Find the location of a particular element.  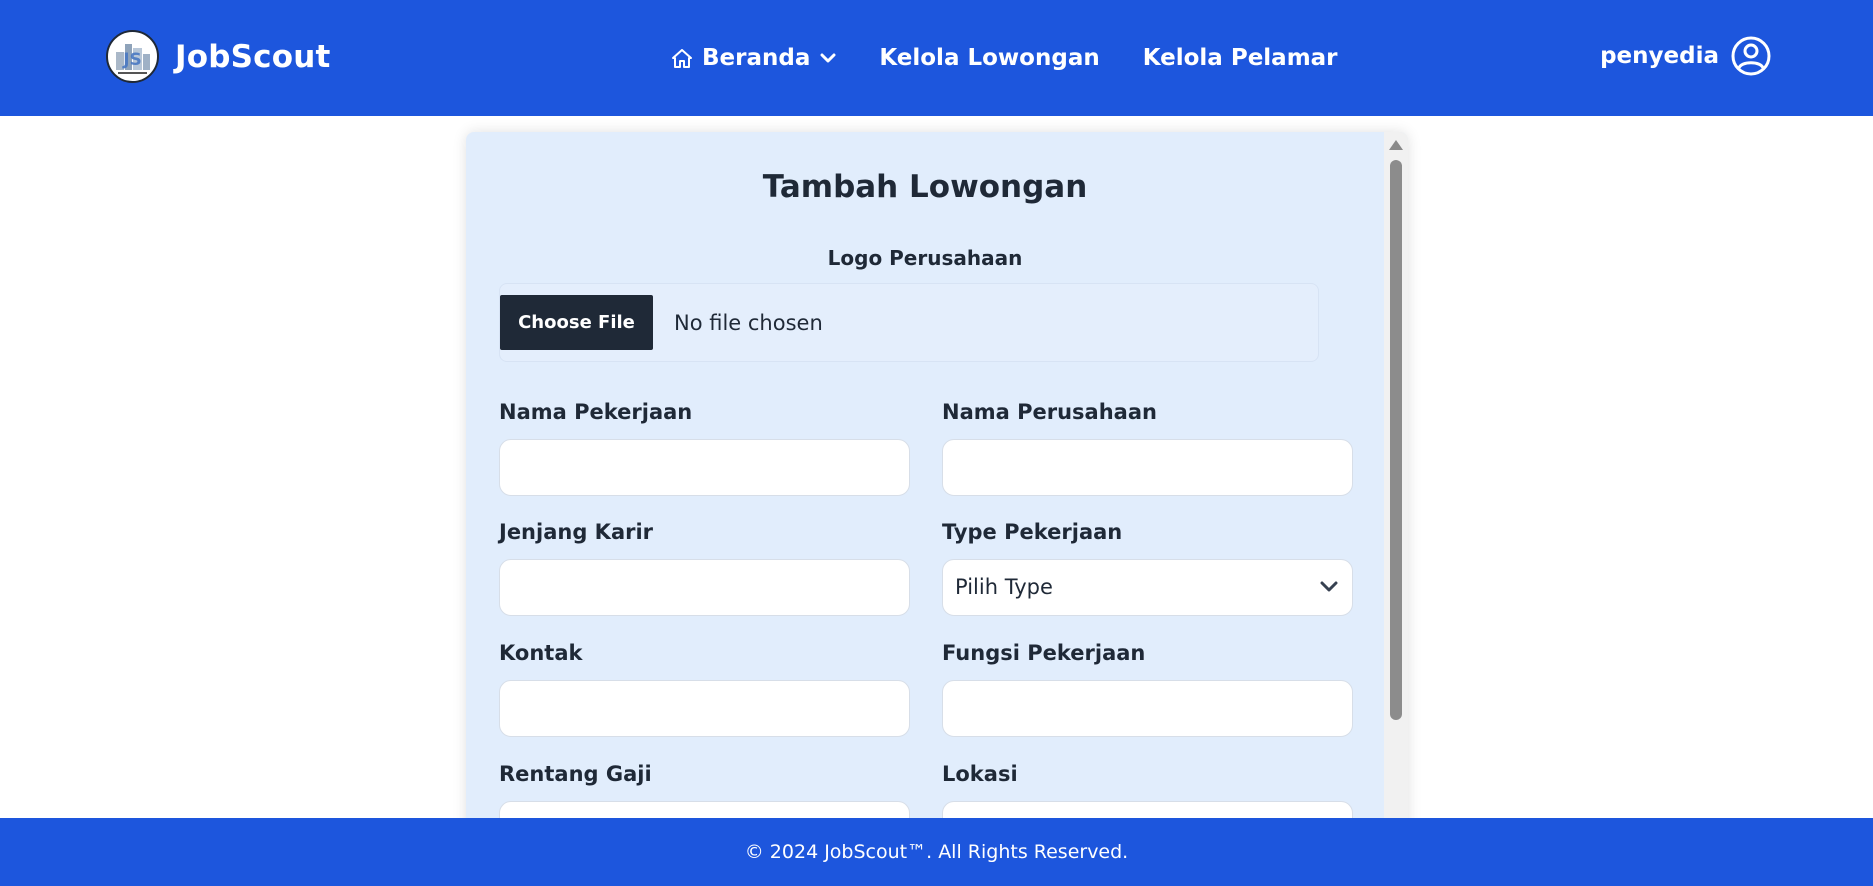

scroll-up-arrow-icon is located at coordinates (1396, 145).